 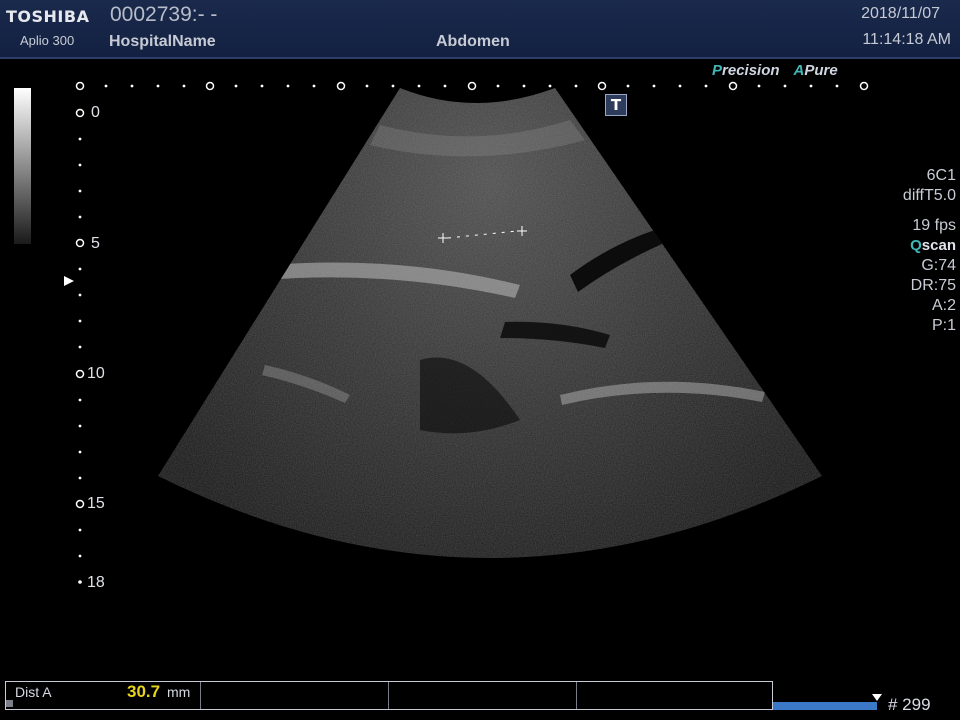 What do you see at coordinates (9, 703) in the screenshot?
I see `status-square` at bounding box center [9, 703].